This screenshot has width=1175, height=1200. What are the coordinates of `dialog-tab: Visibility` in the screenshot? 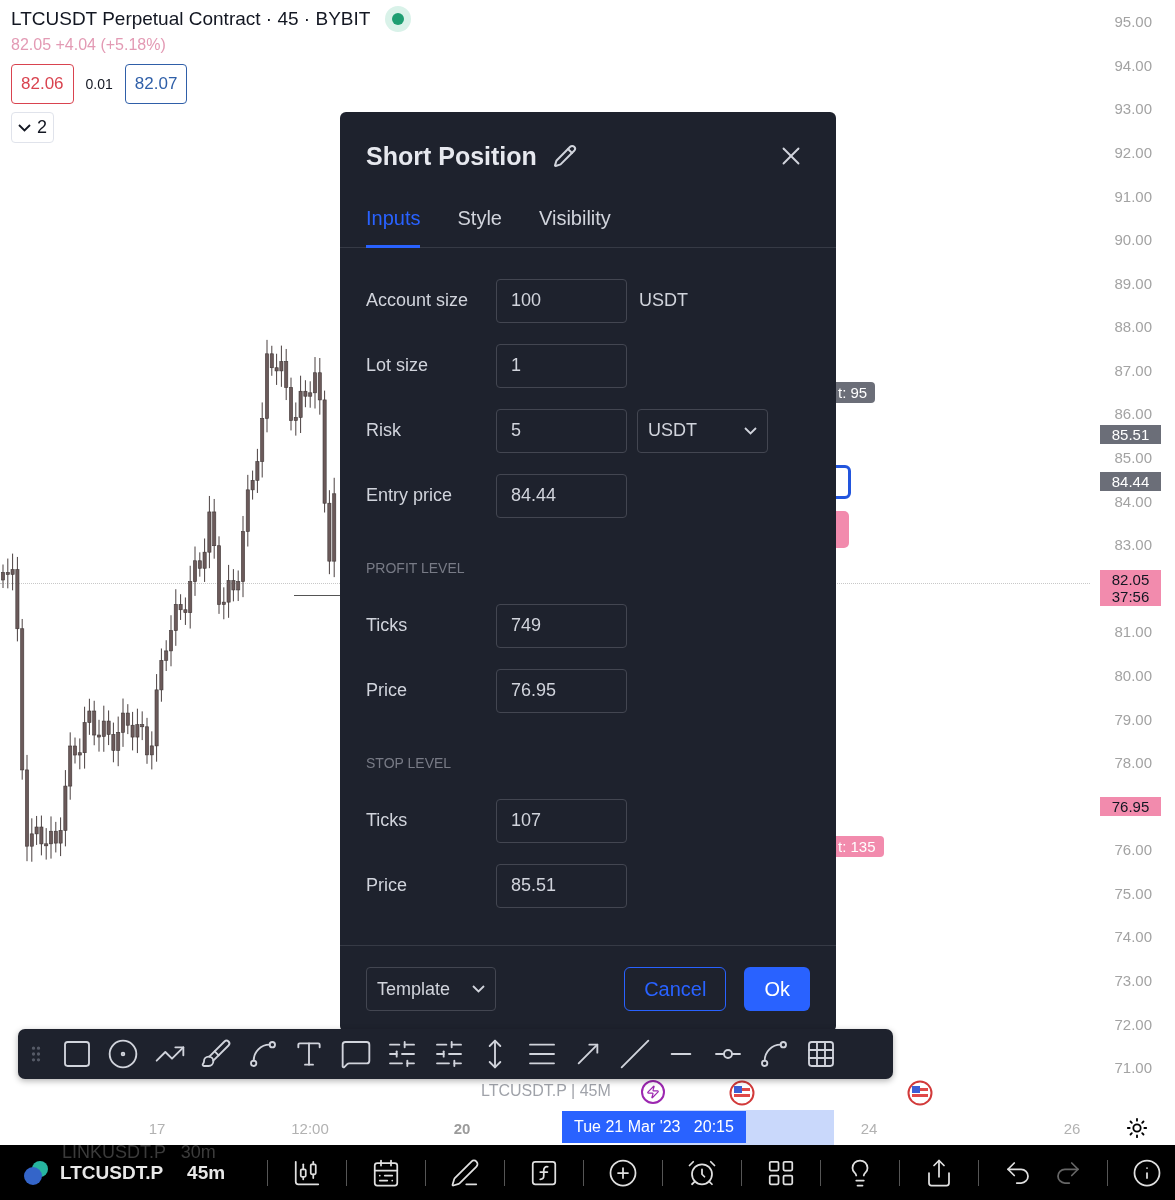 It's located at (574, 221).